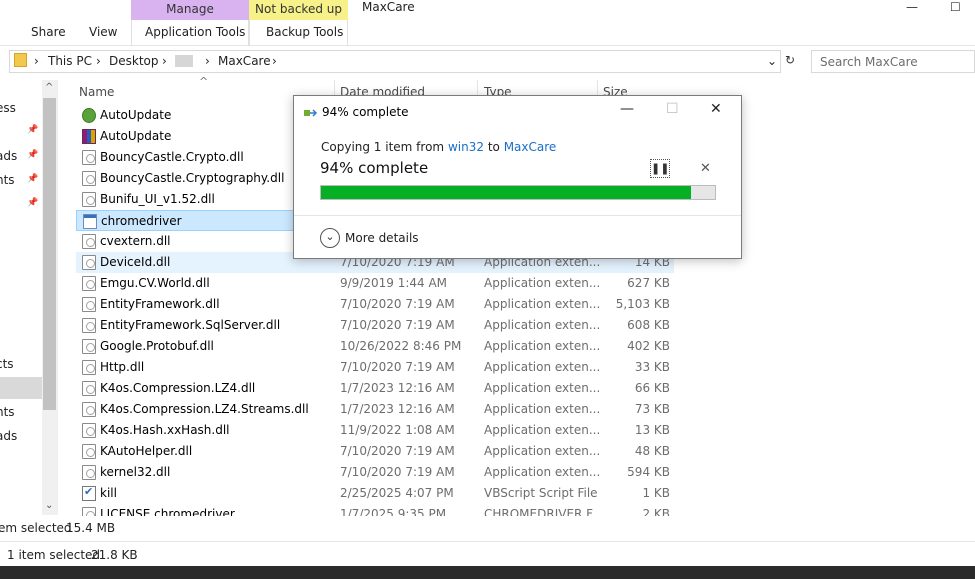 The image size is (975, 579). Describe the element at coordinates (790, 60) in the screenshot. I see `refresh-icon: ↻` at that location.